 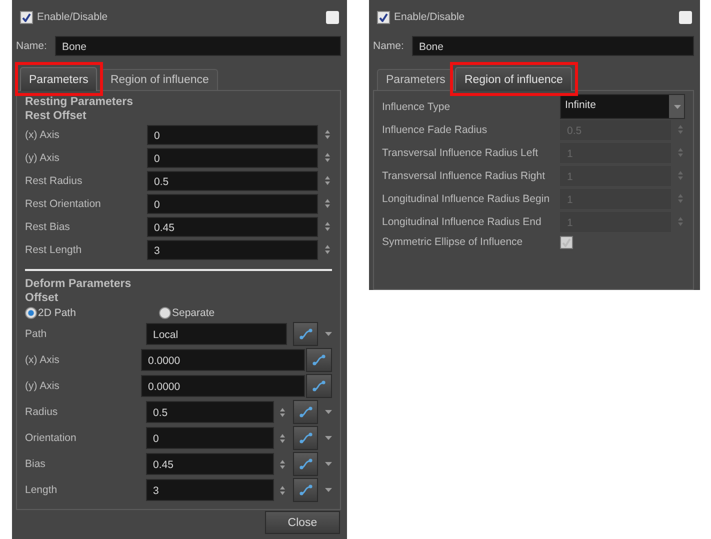 What do you see at coordinates (232, 180) in the screenshot?
I see `number-field: 0.5` at bounding box center [232, 180].